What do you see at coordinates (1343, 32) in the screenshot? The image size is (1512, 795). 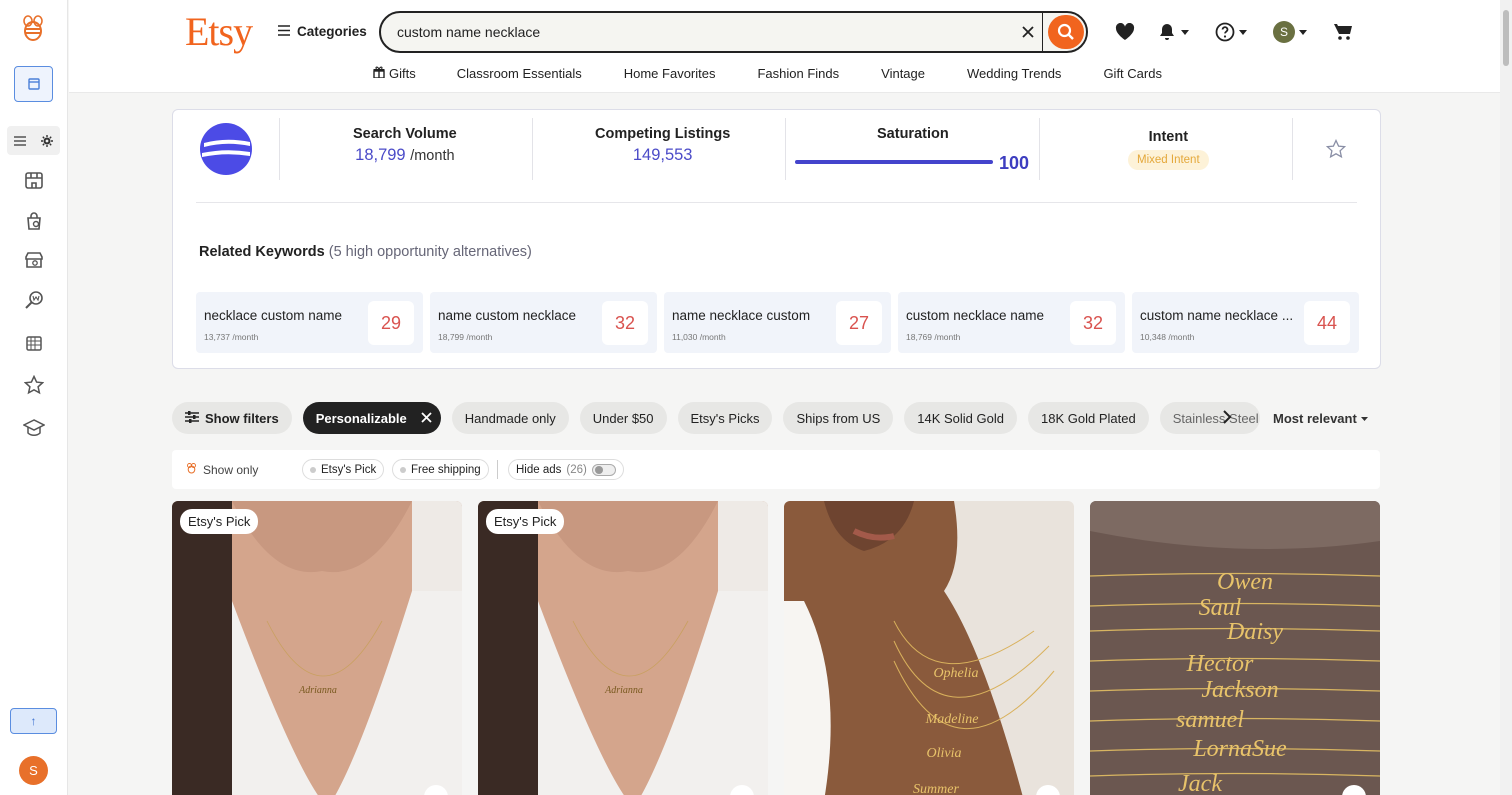 I see `cart-icon` at bounding box center [1343, 32].